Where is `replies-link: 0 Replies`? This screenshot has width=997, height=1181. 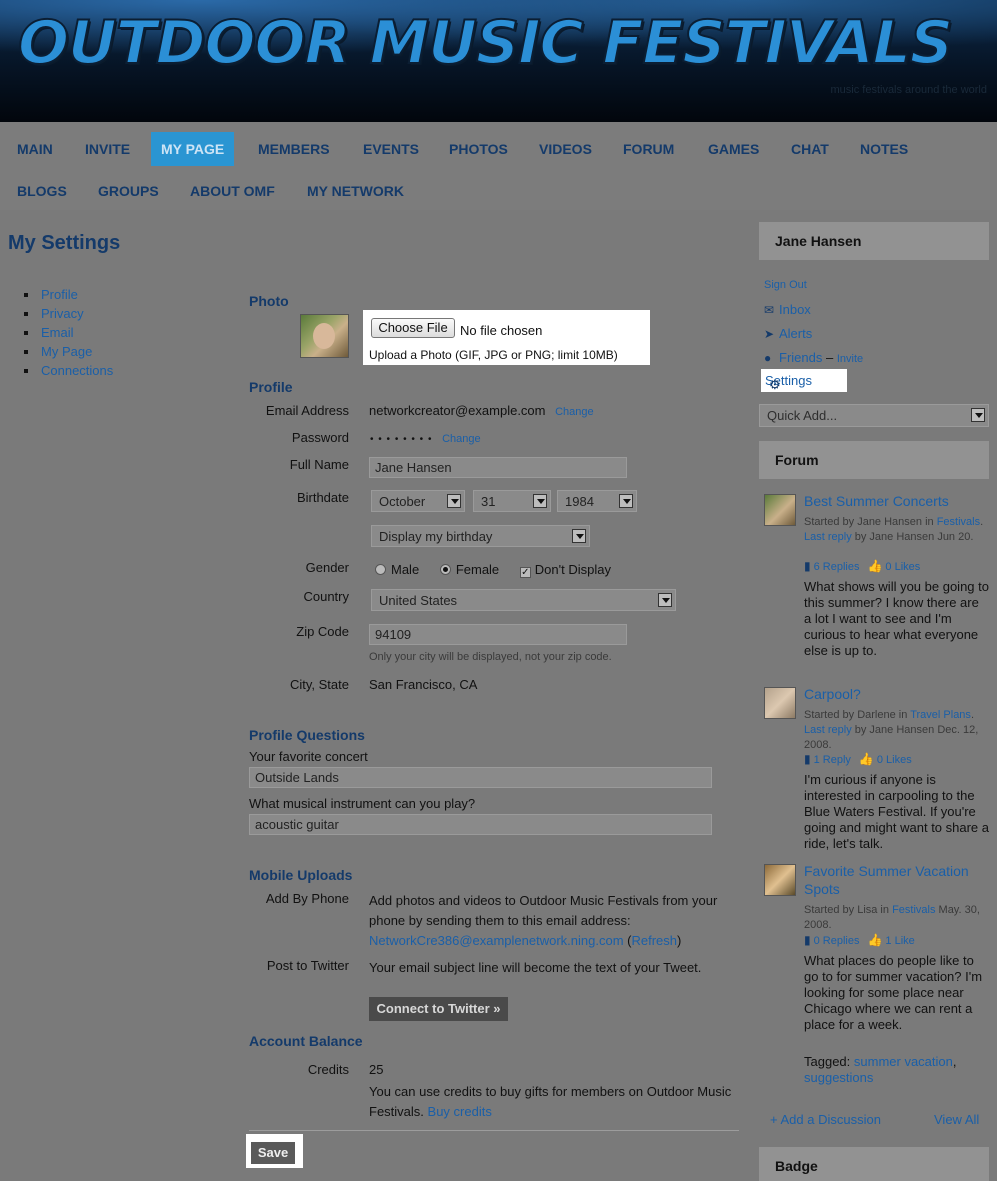
replies-link: 0 Replies is located at coordinates (837, 941).